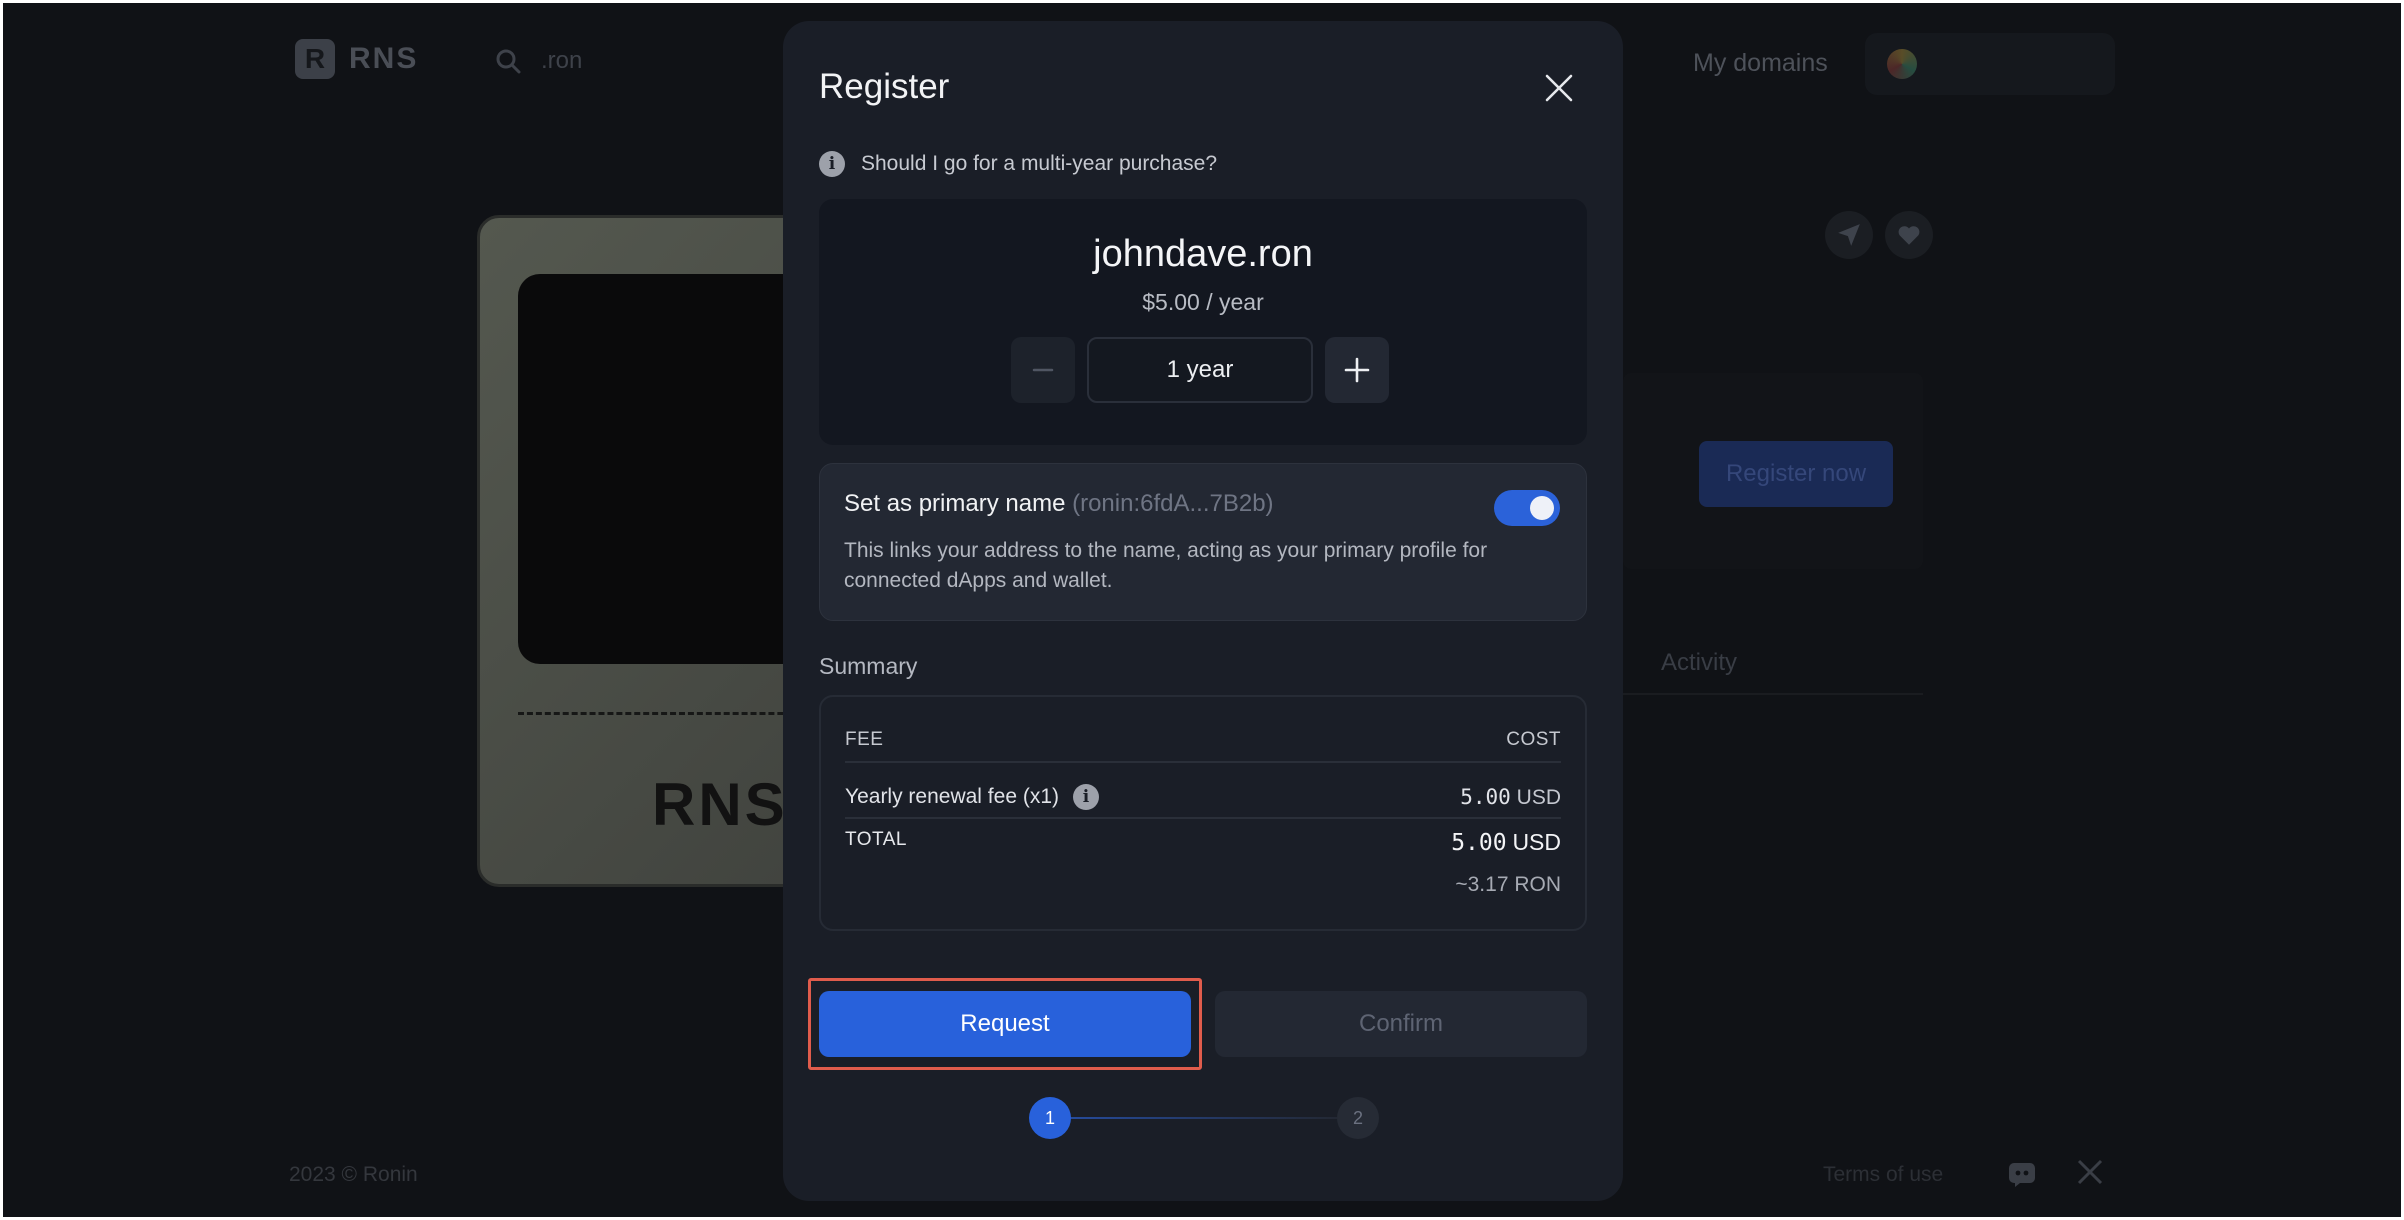 This screenshot has height=1220, width=2404. I want to click on rns-logo-text: RNS, so click(384, 58).